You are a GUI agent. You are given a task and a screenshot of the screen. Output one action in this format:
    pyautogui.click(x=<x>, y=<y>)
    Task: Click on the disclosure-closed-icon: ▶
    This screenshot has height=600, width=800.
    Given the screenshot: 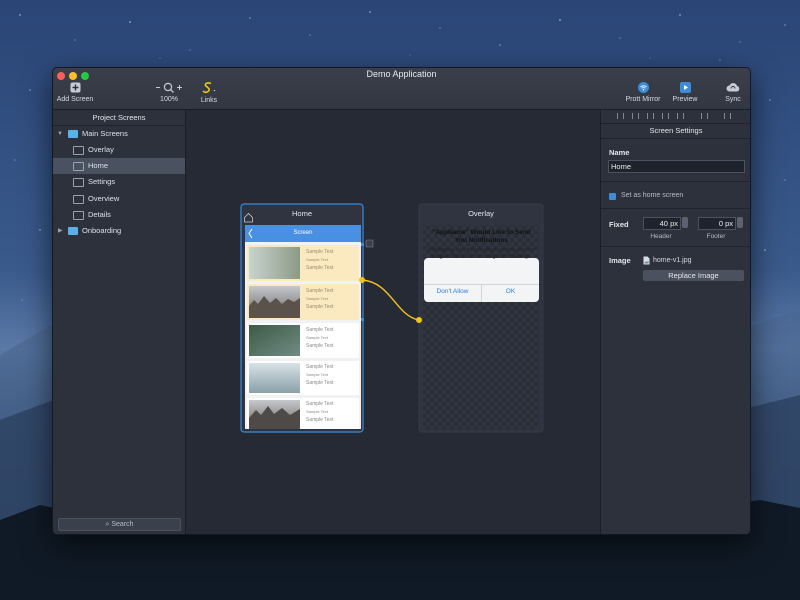 What is the action you would take?
    pyautogui.click(x=60, y=231)
    